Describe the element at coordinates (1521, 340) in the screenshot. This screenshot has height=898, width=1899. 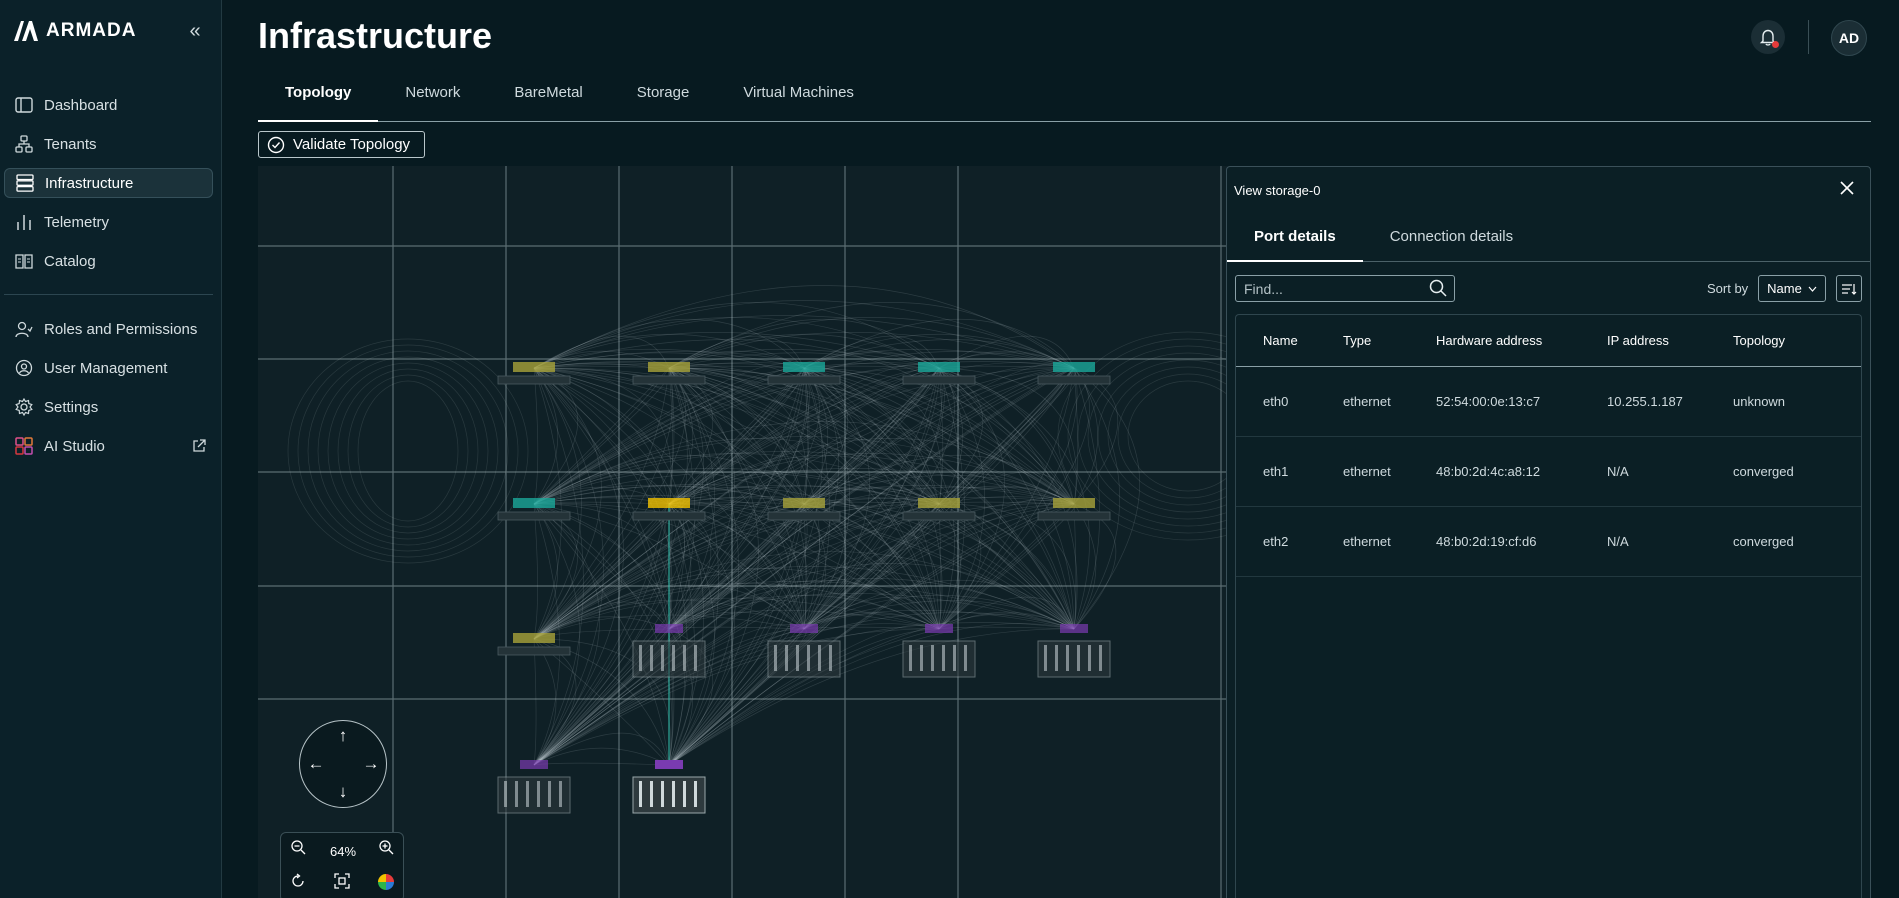
I see `column-header-hardware-address: Hardware address` at that location.